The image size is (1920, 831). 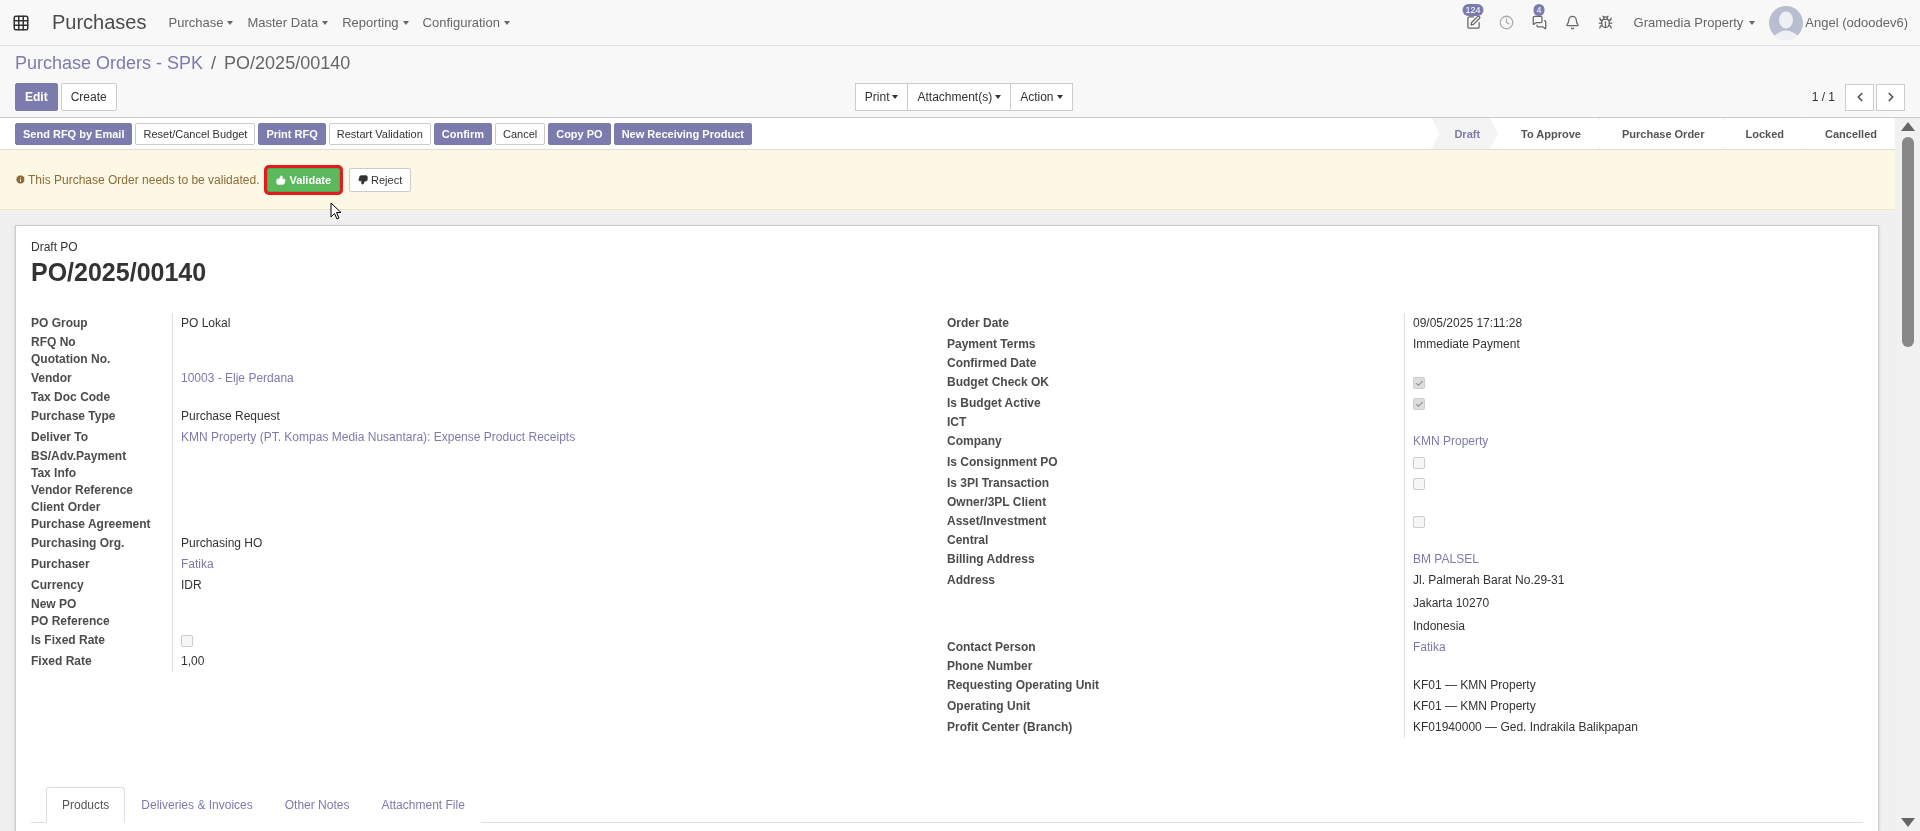 I want to click on field-link: 10003 - Elje Perdana, so click(x=564, y=378).